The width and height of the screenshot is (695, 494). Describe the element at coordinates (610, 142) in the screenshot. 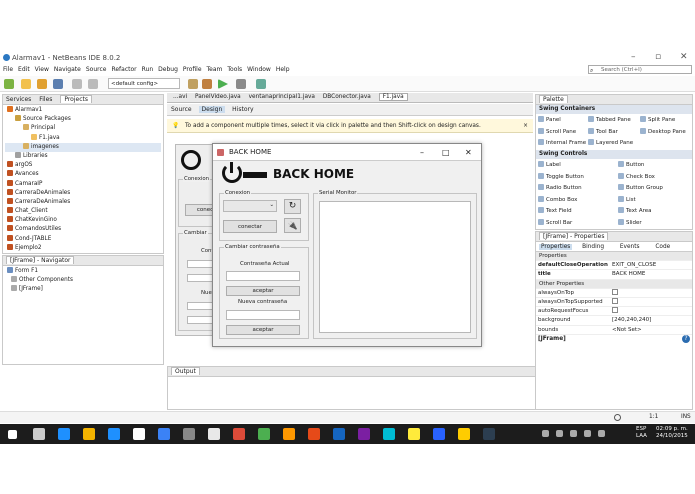

I see `palette-item: Layered Pane` at that location.